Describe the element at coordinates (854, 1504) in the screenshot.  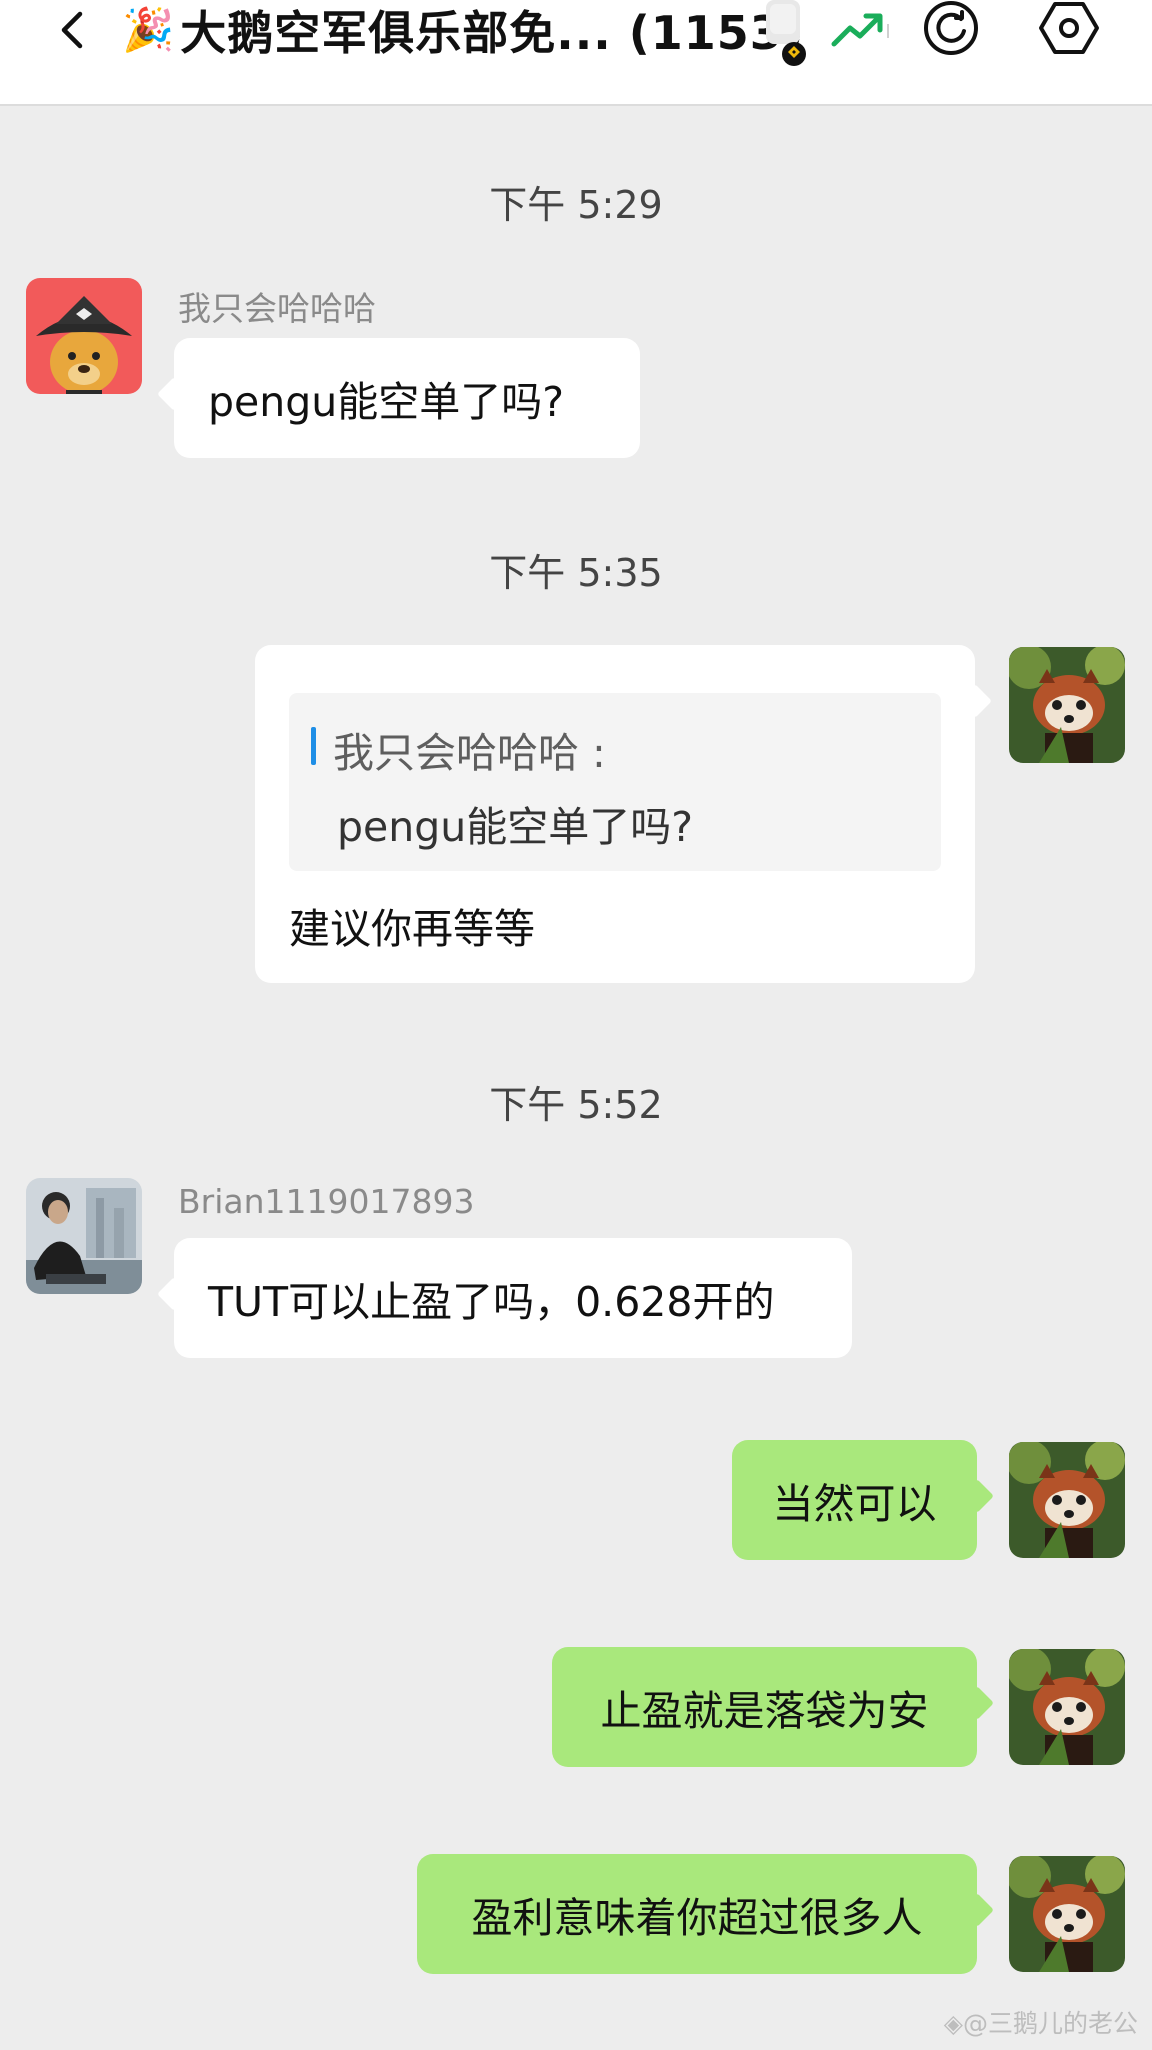
I see `message-text: 当然可以` at that location.